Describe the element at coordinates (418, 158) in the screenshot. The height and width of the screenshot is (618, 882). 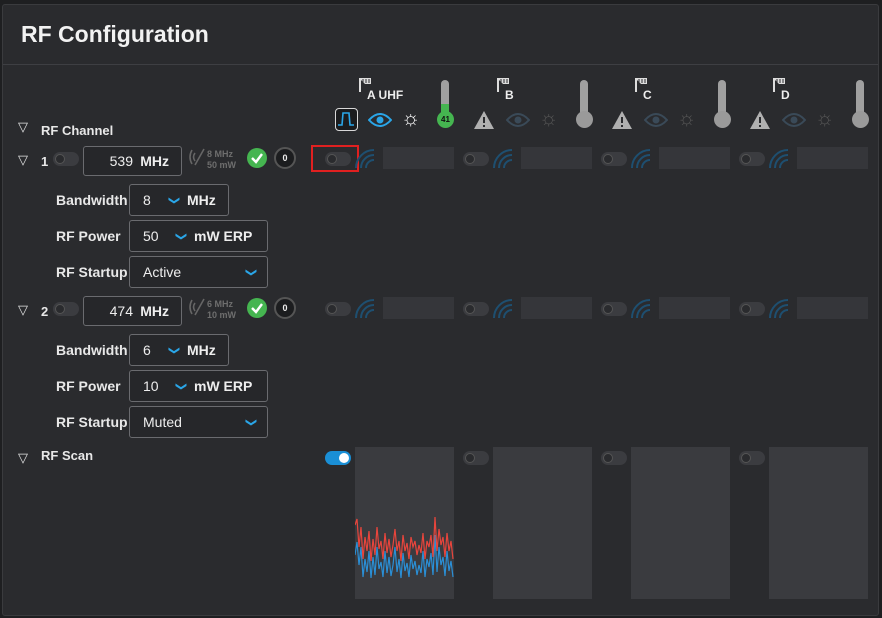
I see `channel-1-receiver-a-strip` at that location.